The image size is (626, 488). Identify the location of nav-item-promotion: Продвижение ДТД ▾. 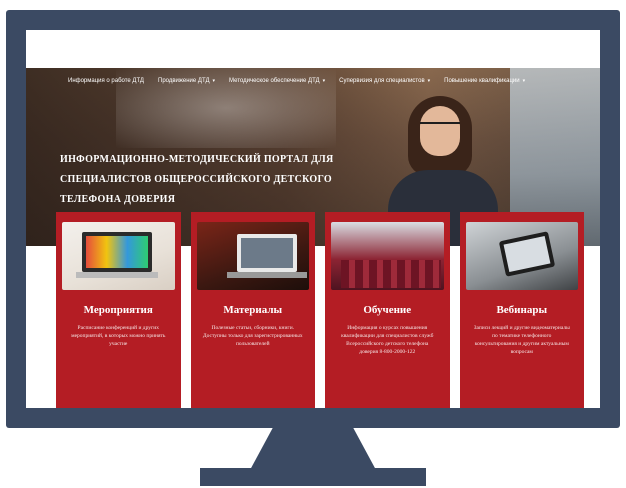
(186, 81).